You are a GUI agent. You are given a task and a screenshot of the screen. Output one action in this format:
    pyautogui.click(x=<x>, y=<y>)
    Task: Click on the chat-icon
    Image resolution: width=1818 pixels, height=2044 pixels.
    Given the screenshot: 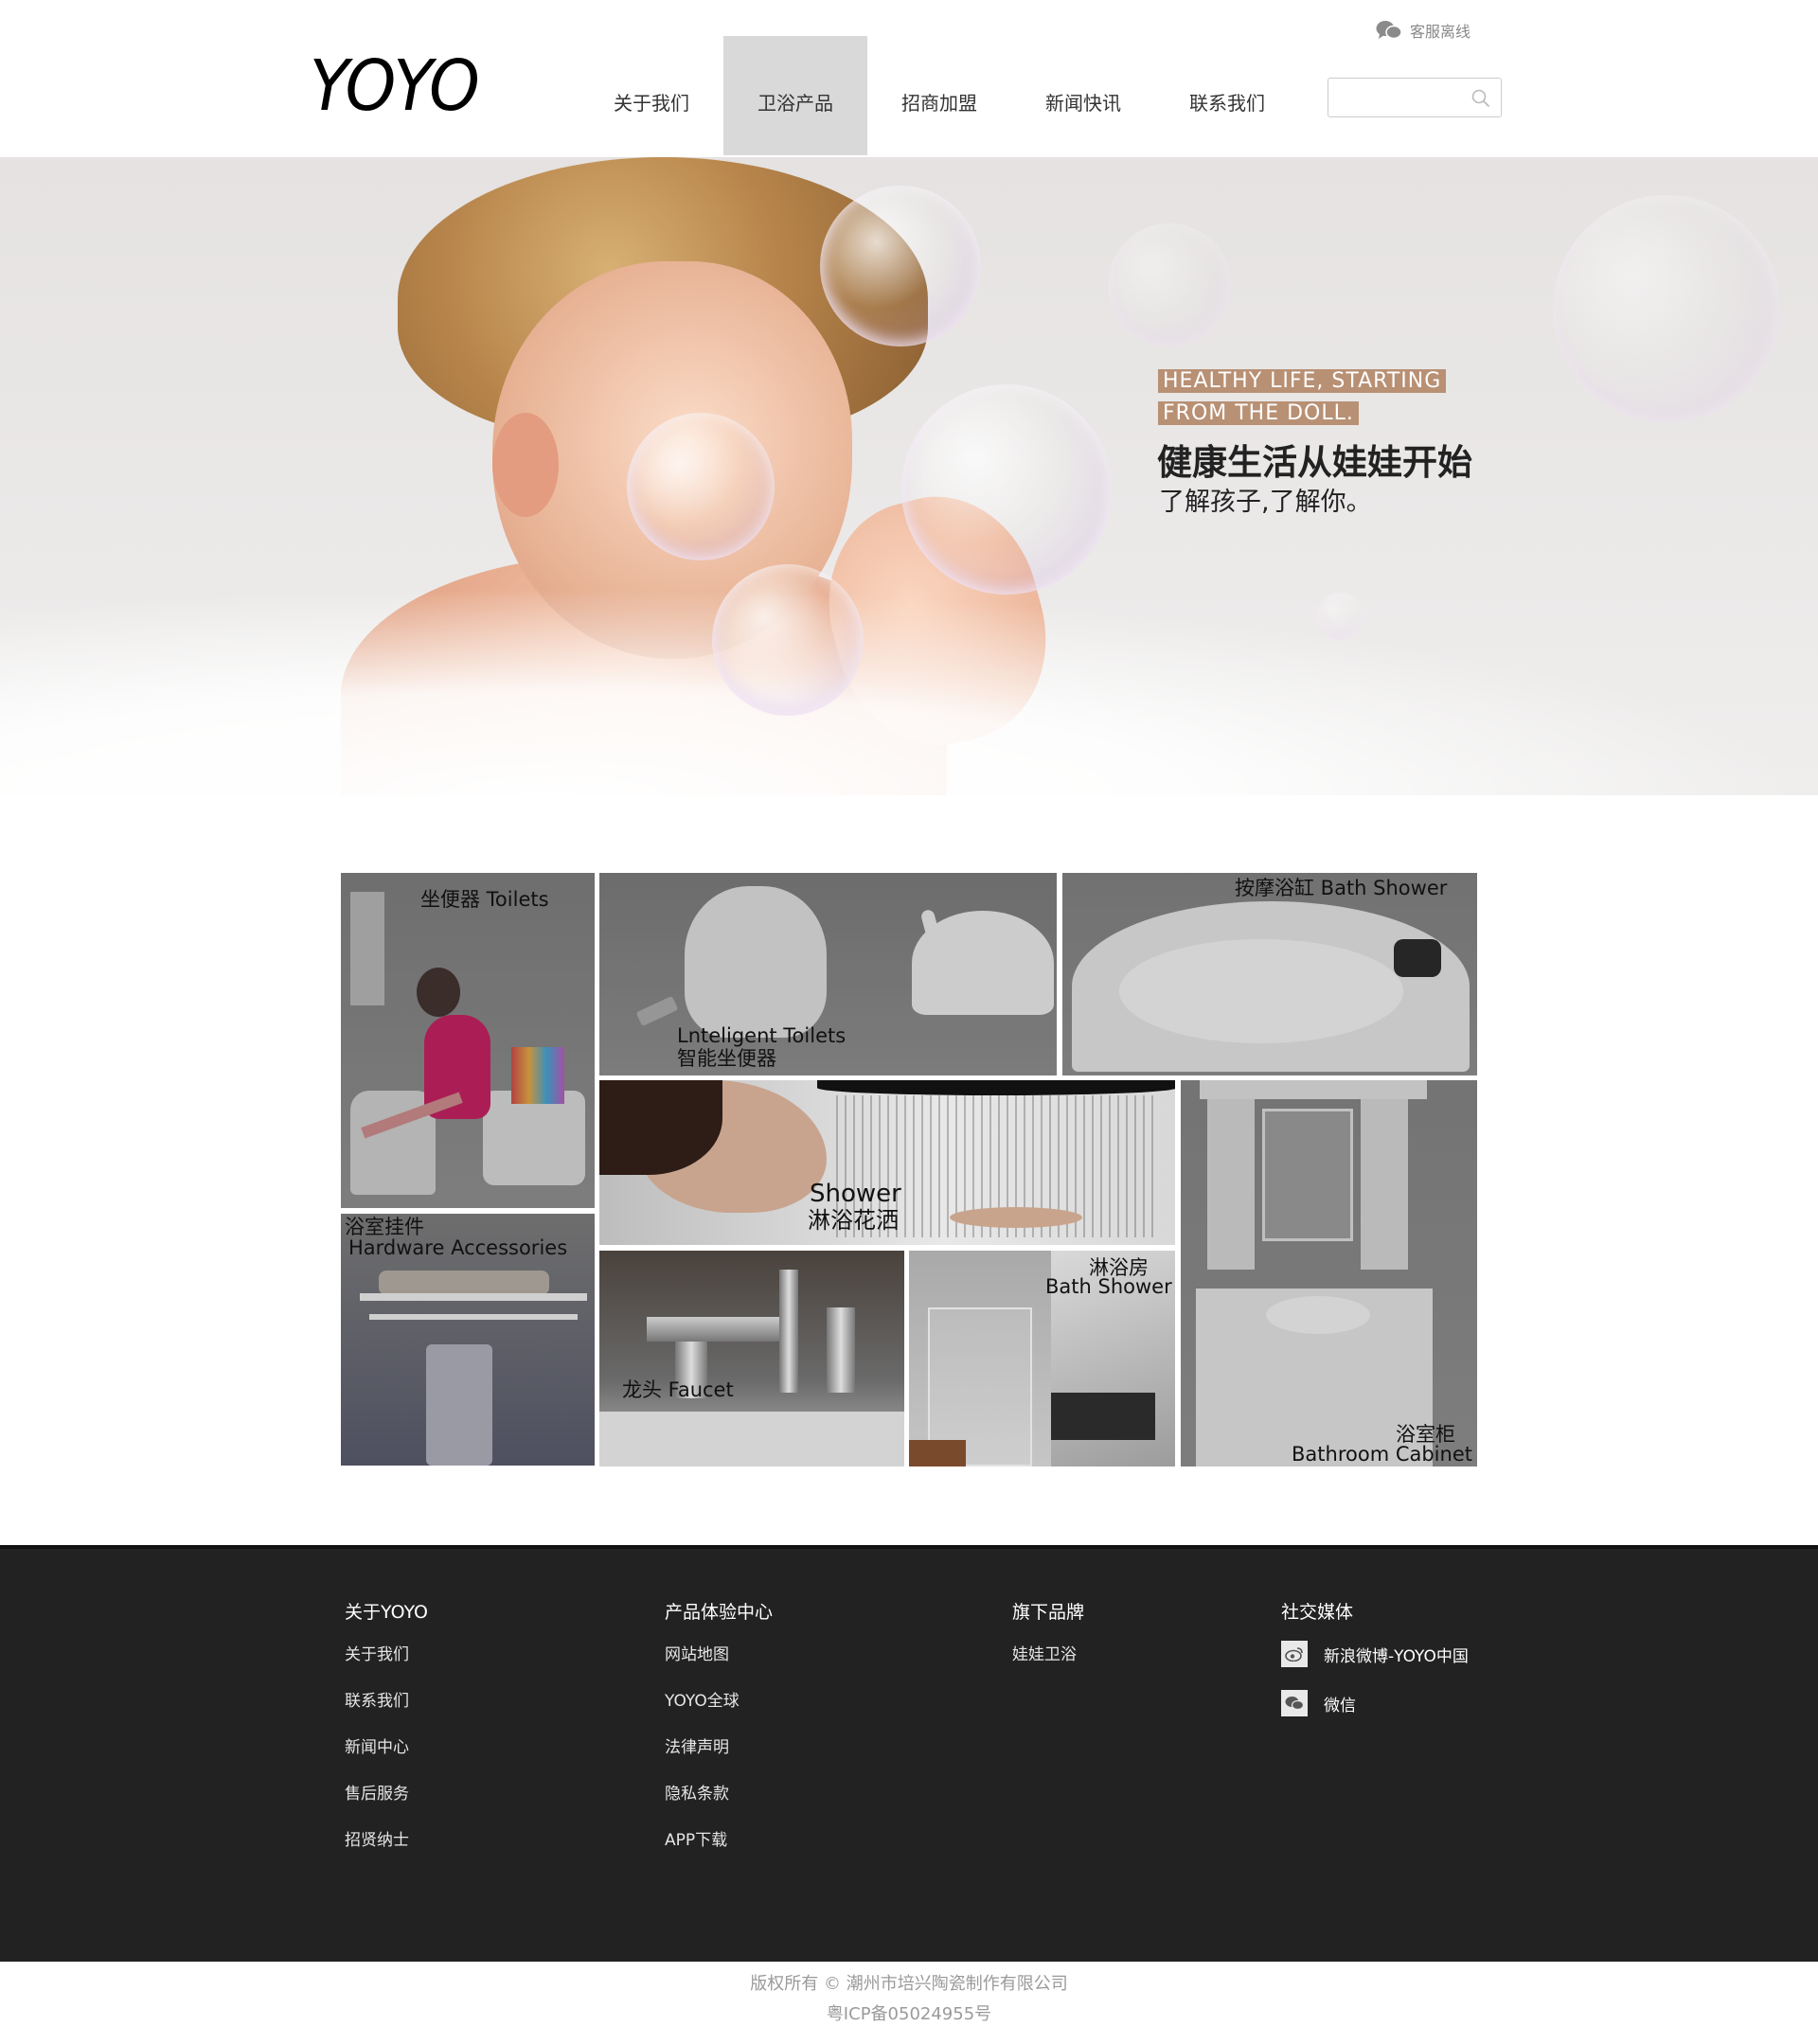 What is the action you would take?
    pyautogui.click(x=1389, y=30)
    